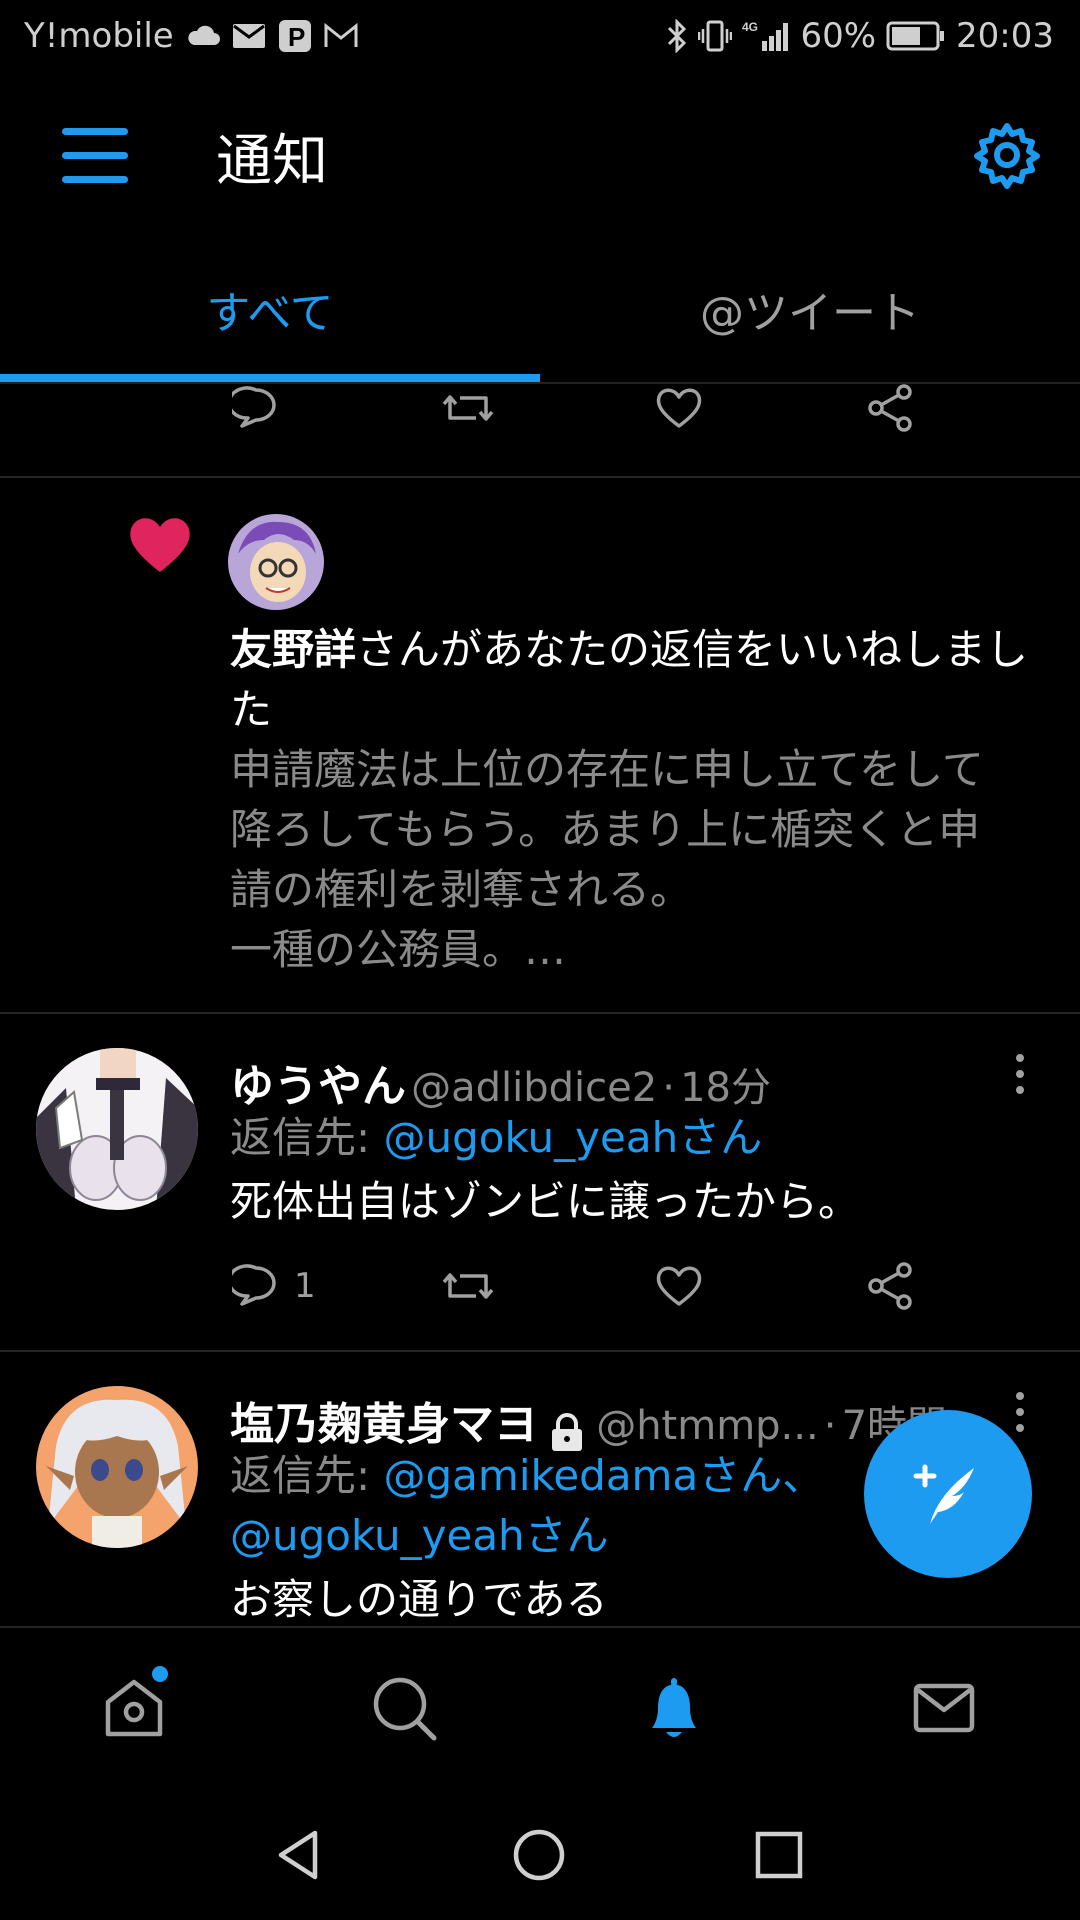 This screenshot has width=1080, height=1920. Describe the element at coordinates (318, 1086) in the screenshot. I see `display-name: ゆうやん` at that location.